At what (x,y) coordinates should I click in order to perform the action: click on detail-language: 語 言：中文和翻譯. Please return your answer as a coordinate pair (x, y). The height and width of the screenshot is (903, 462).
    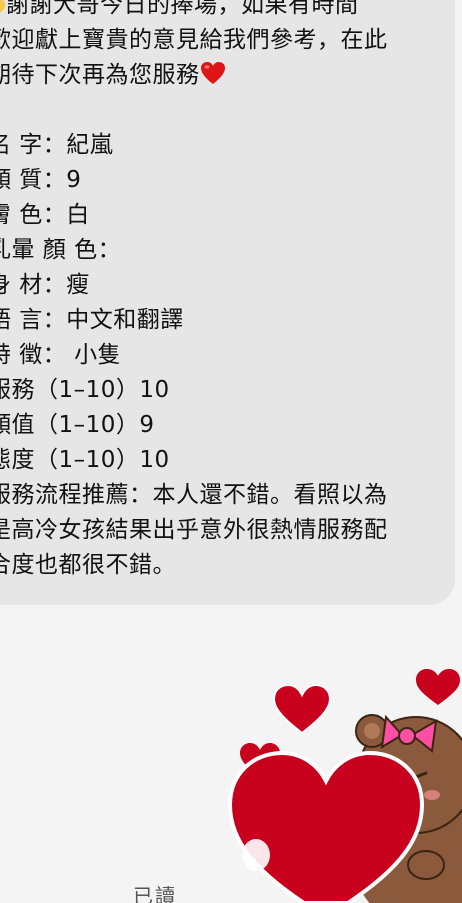
    Looking at the image, I should click on (92, 320).